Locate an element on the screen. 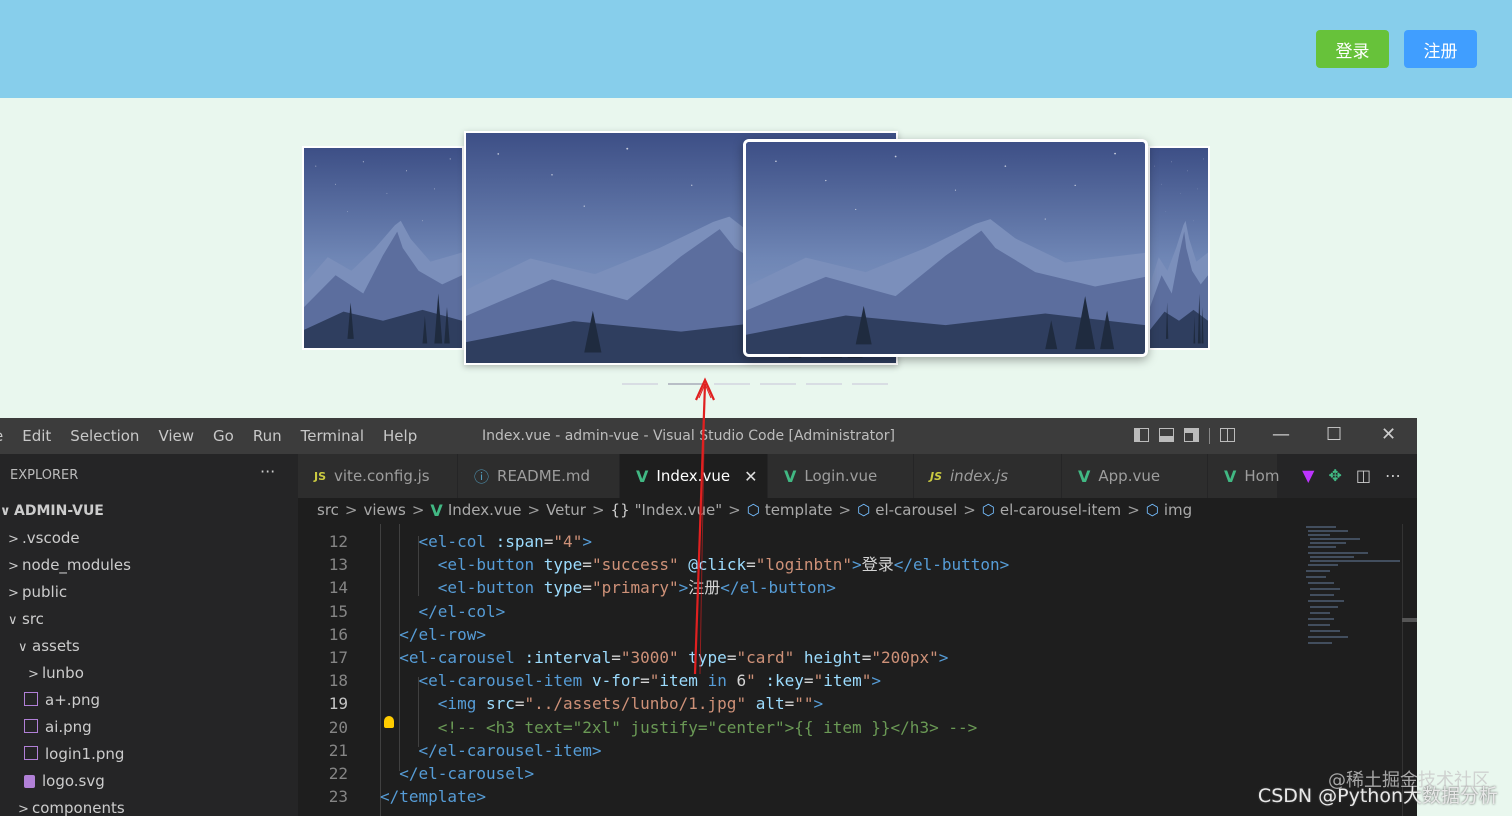 This screenshot has width=1512, height=816. code-line: 15 </el-col> is located at coordinates (800, 611).